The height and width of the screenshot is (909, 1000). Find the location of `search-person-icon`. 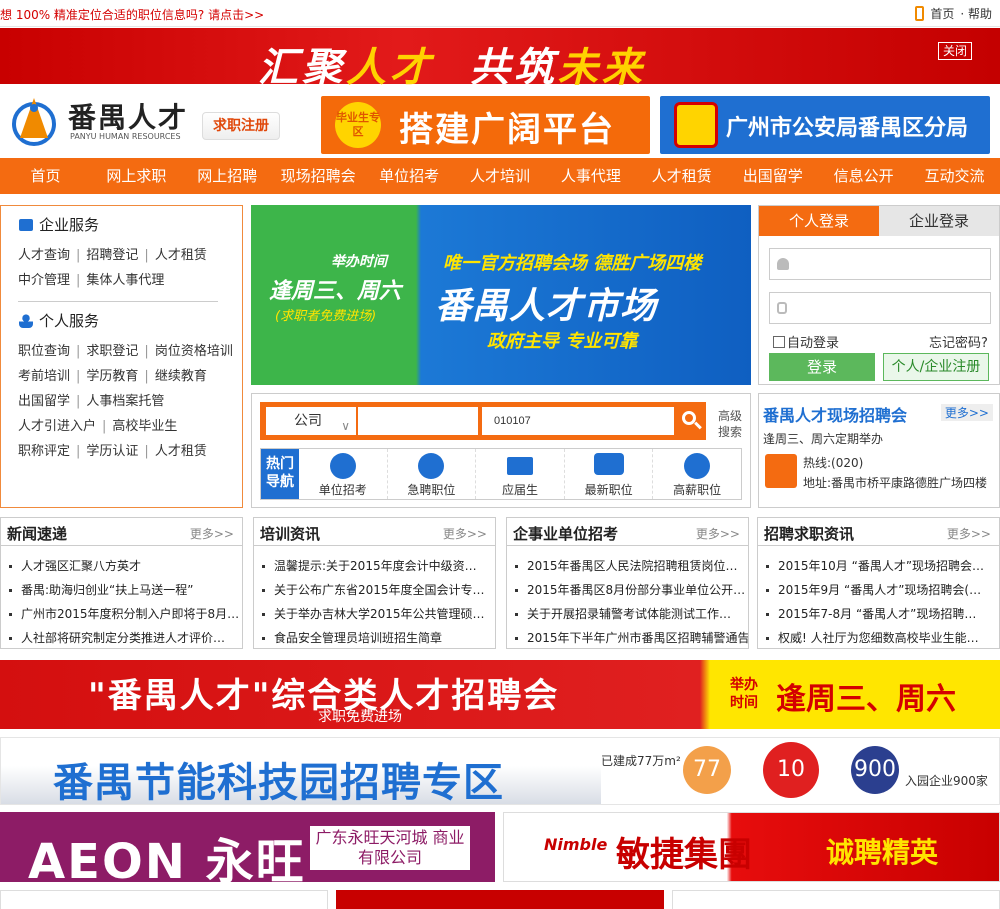

search-person-icon is located at coordinates (342, 466).